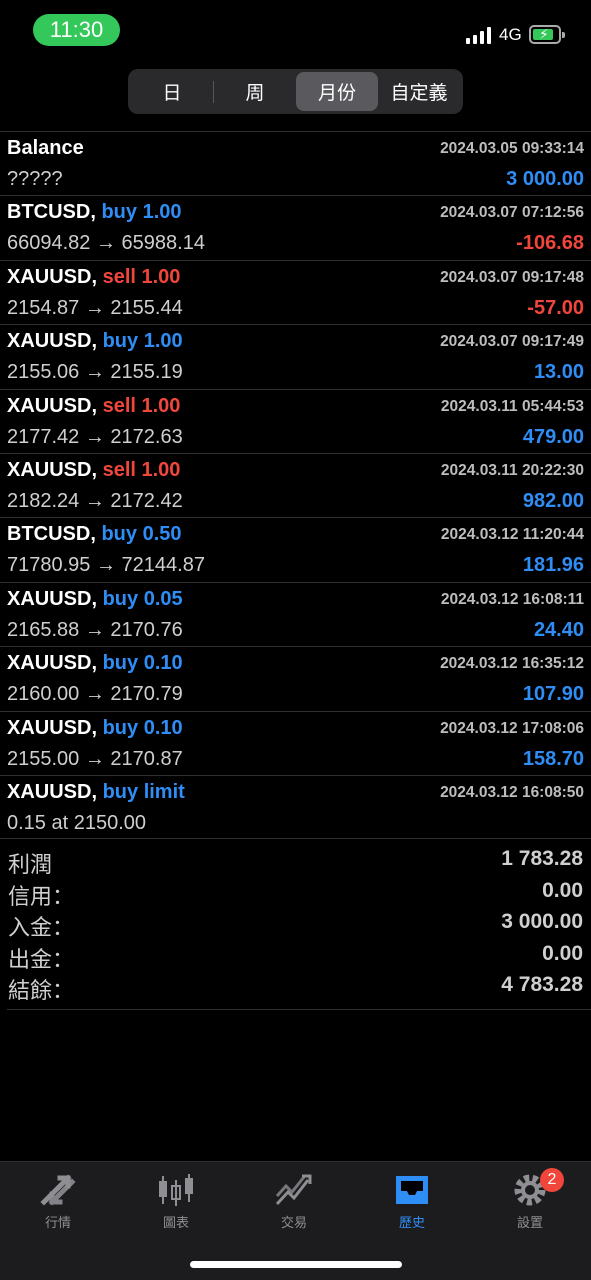  What do you see at coordinates (41, 896) in the screenshot?
I see `summary-label: 信用：` at bounding box center [41, 896].